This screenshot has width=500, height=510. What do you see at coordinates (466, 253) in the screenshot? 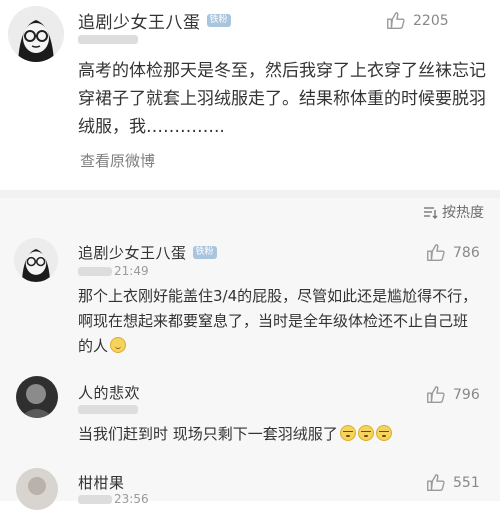
I see `comment-like-count: 786` at bounding box center [466, 253].